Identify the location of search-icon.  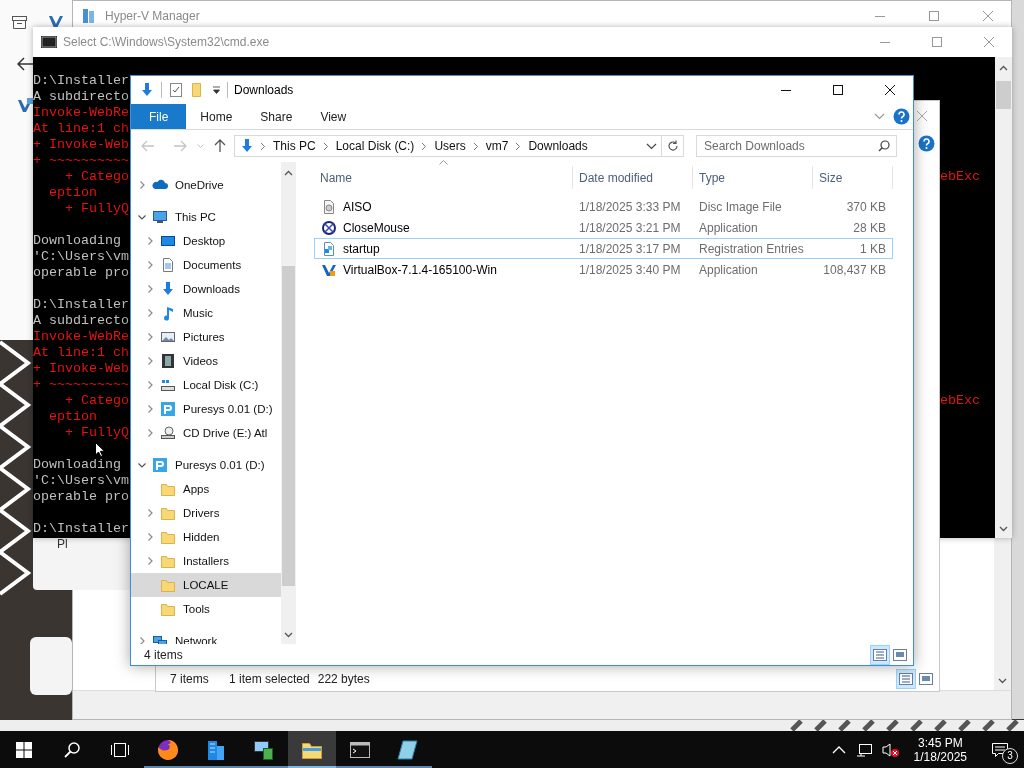
(884, 146).